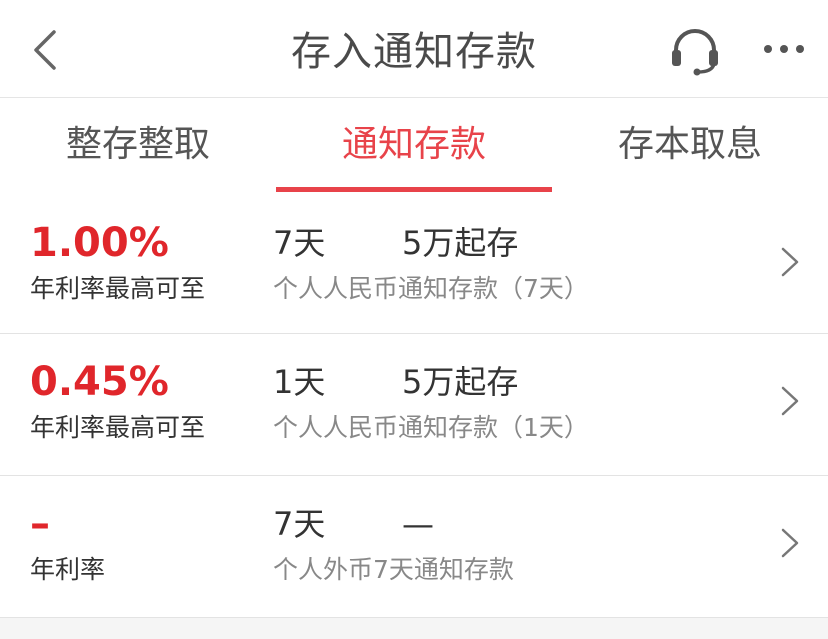  I want to click on active-tab-indicator, so click(414, 189).